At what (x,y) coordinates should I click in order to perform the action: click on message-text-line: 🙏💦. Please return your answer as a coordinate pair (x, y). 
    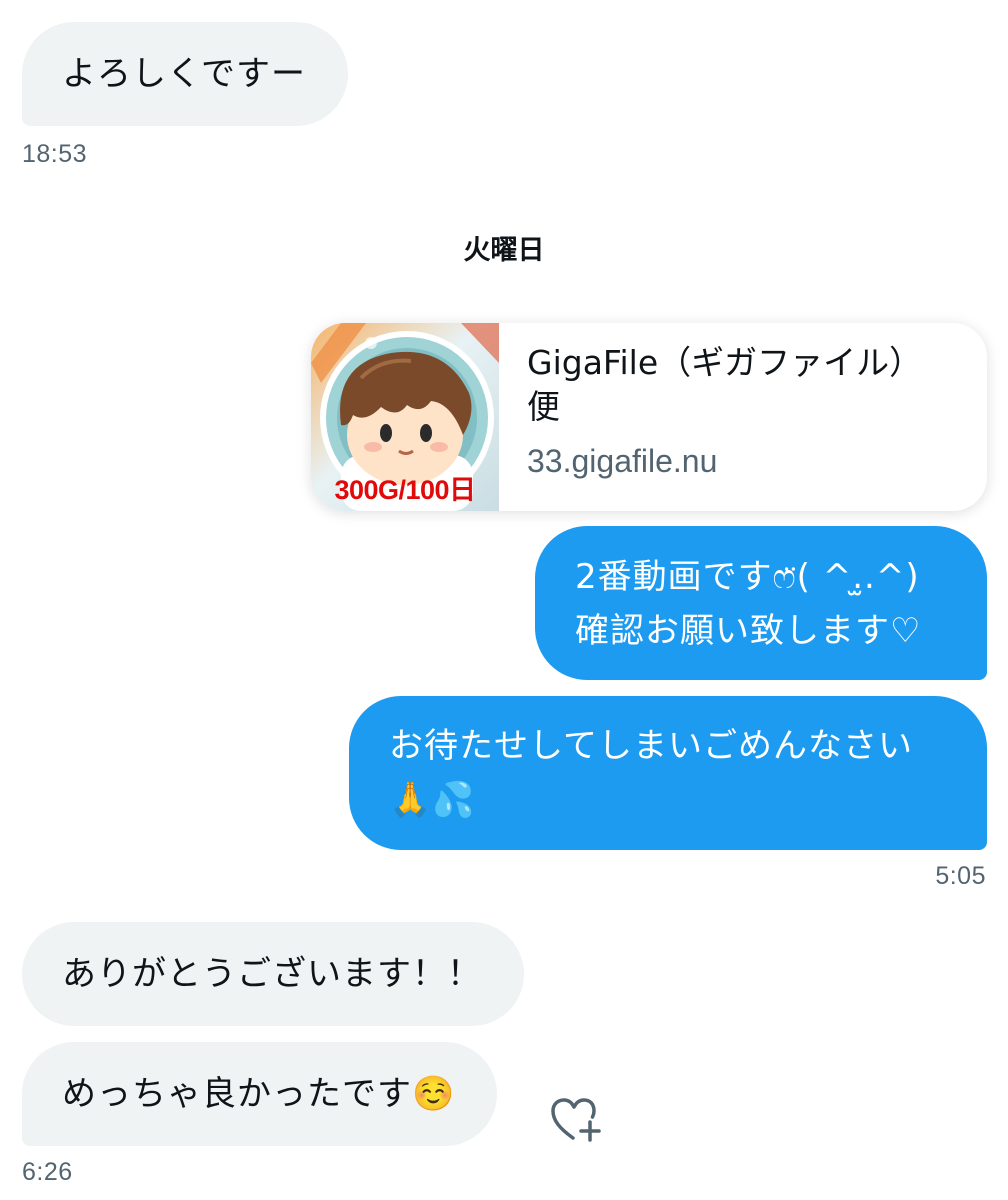
    Looking at the image, I should click on (432, 800).